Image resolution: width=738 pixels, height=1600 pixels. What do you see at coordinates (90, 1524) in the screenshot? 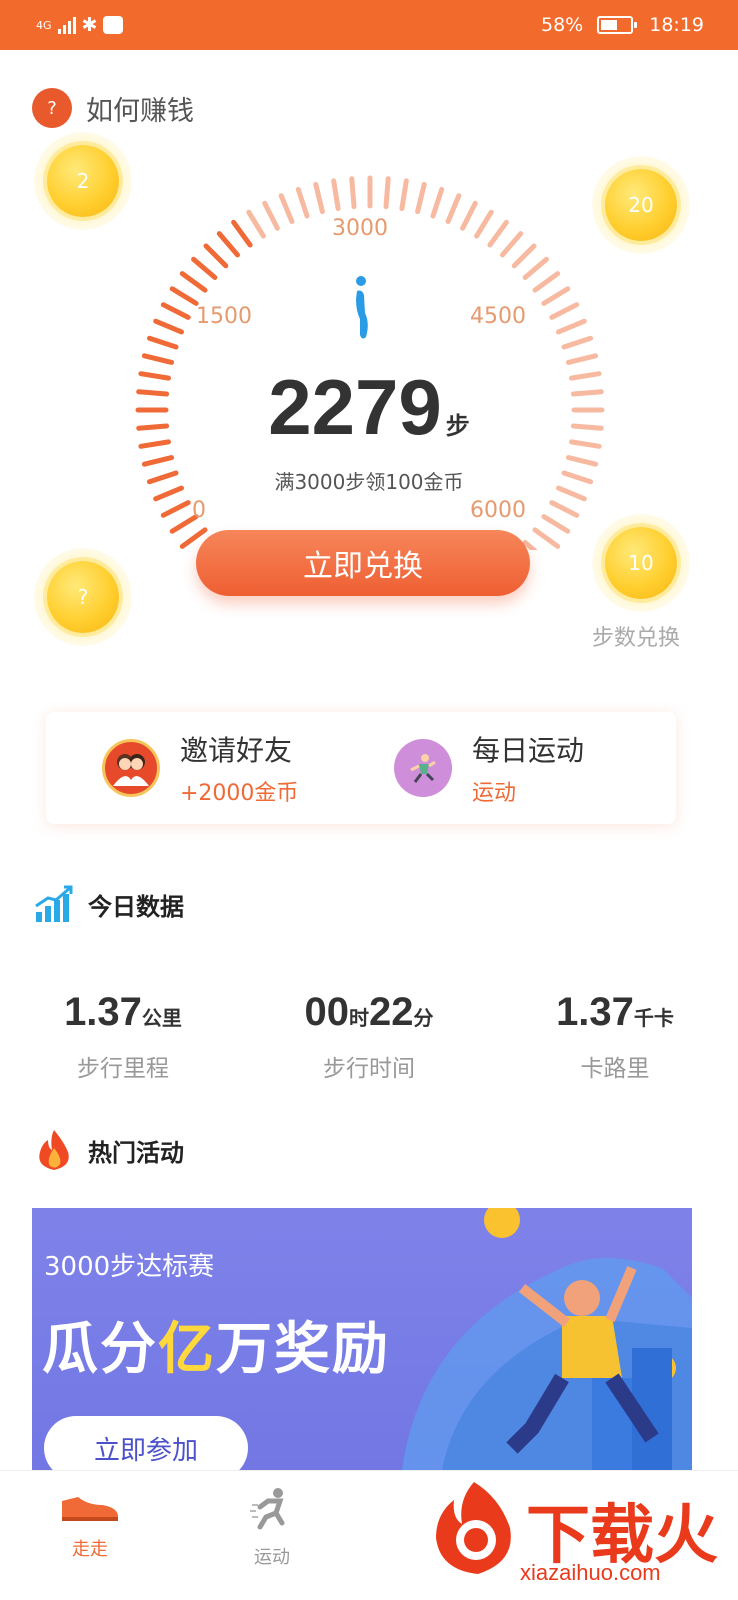
I see `tab-walk: 走走` at bounding box center [90, 1524].